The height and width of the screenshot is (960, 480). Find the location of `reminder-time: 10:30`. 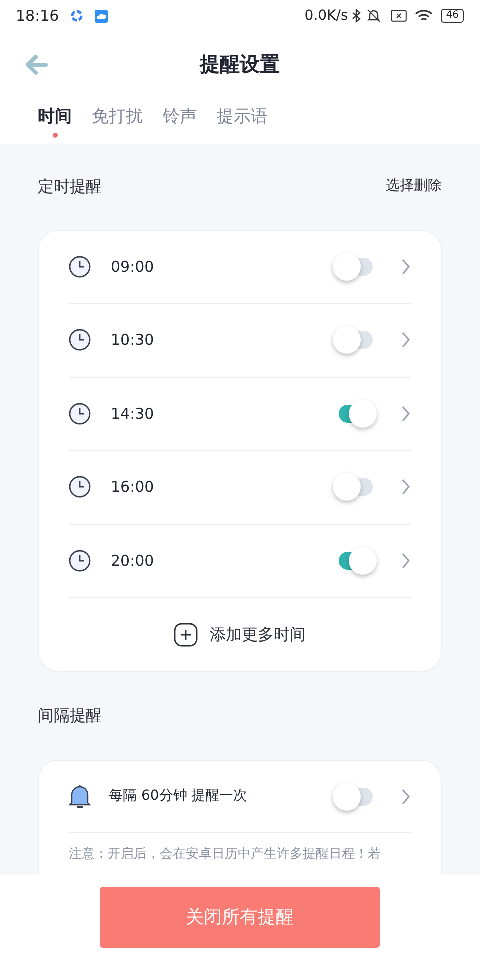

reminder-time: 10:30 is located at coordinates (132, 340).